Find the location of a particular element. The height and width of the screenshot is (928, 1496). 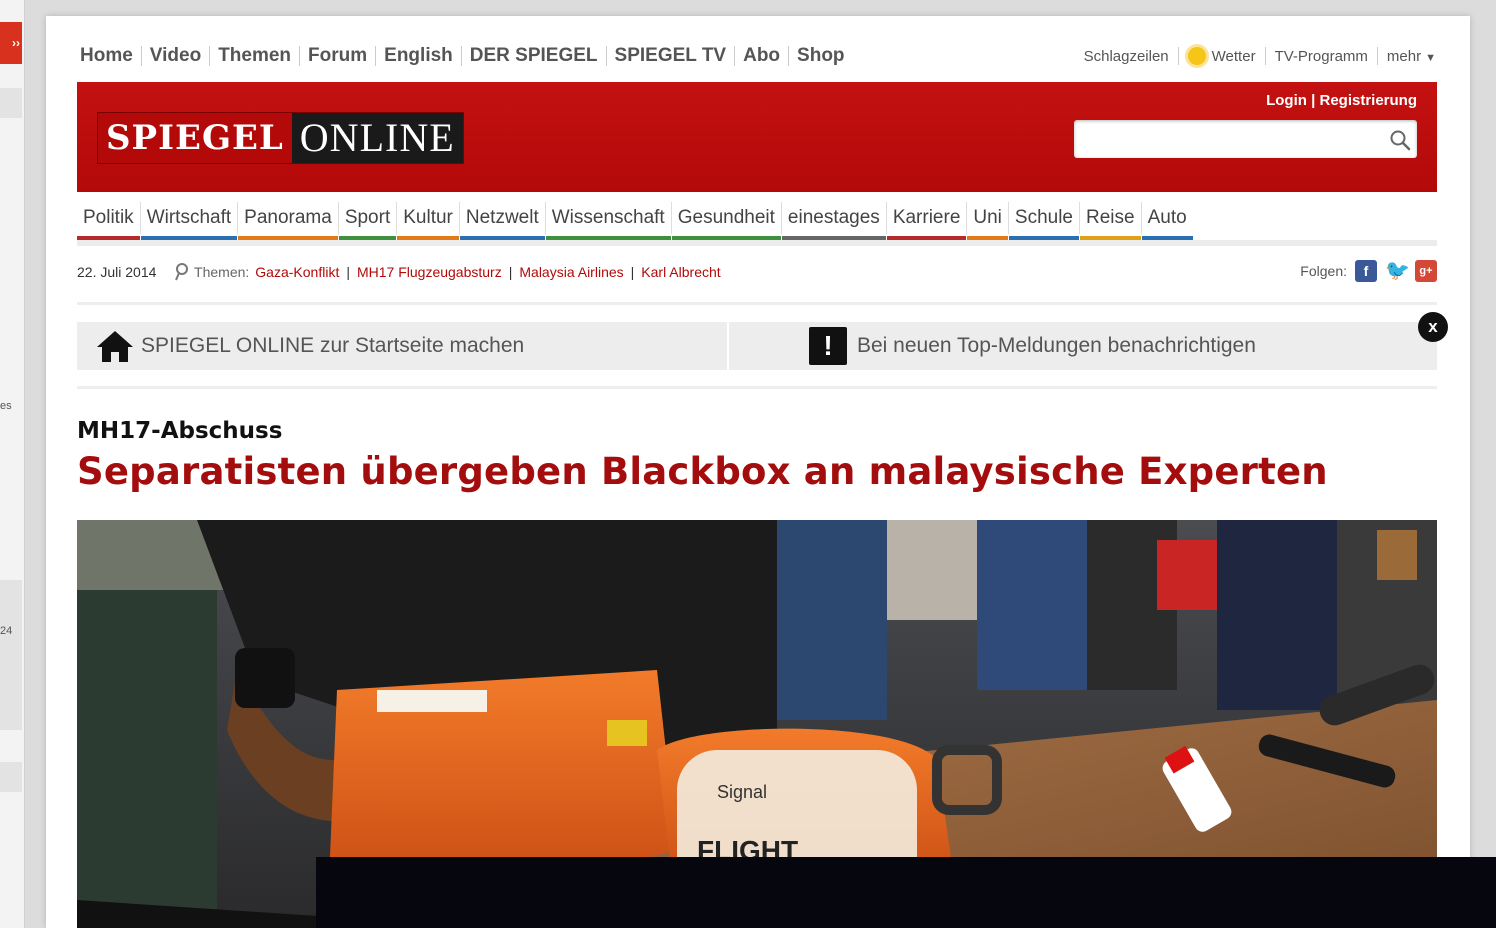

previous-page-sliver: ›› es 24 is located at coordinates (12, 464).